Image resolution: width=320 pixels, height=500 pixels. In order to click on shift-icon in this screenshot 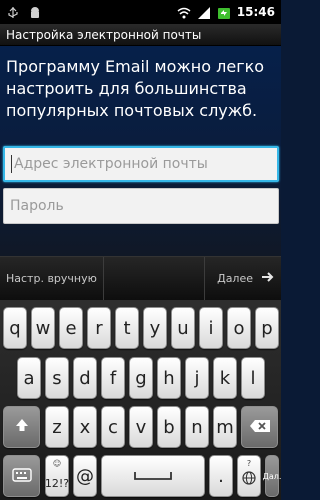, I will do `click(22, 427)`.